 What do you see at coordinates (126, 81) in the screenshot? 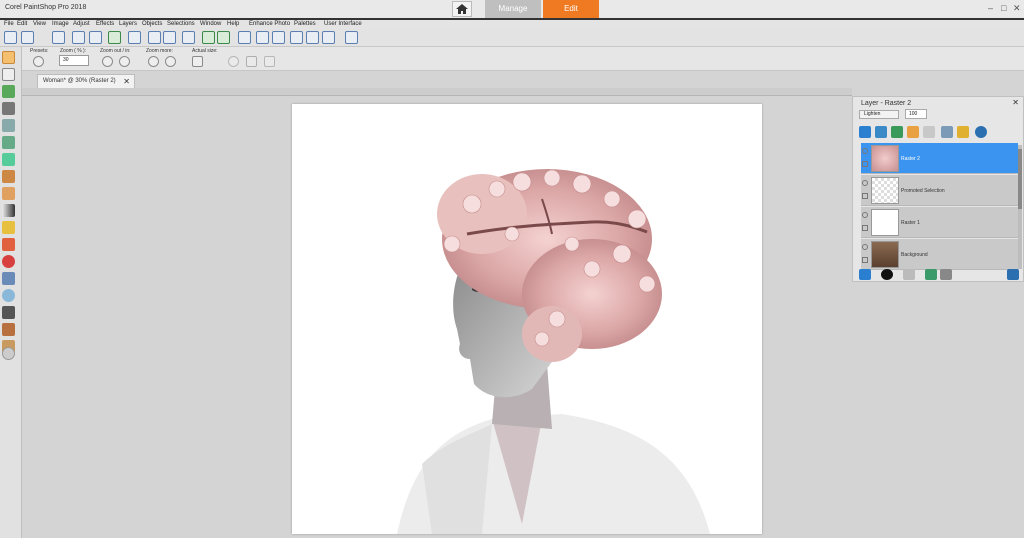
I see `close-document-button: ✕` at bounding box center [126, 81].